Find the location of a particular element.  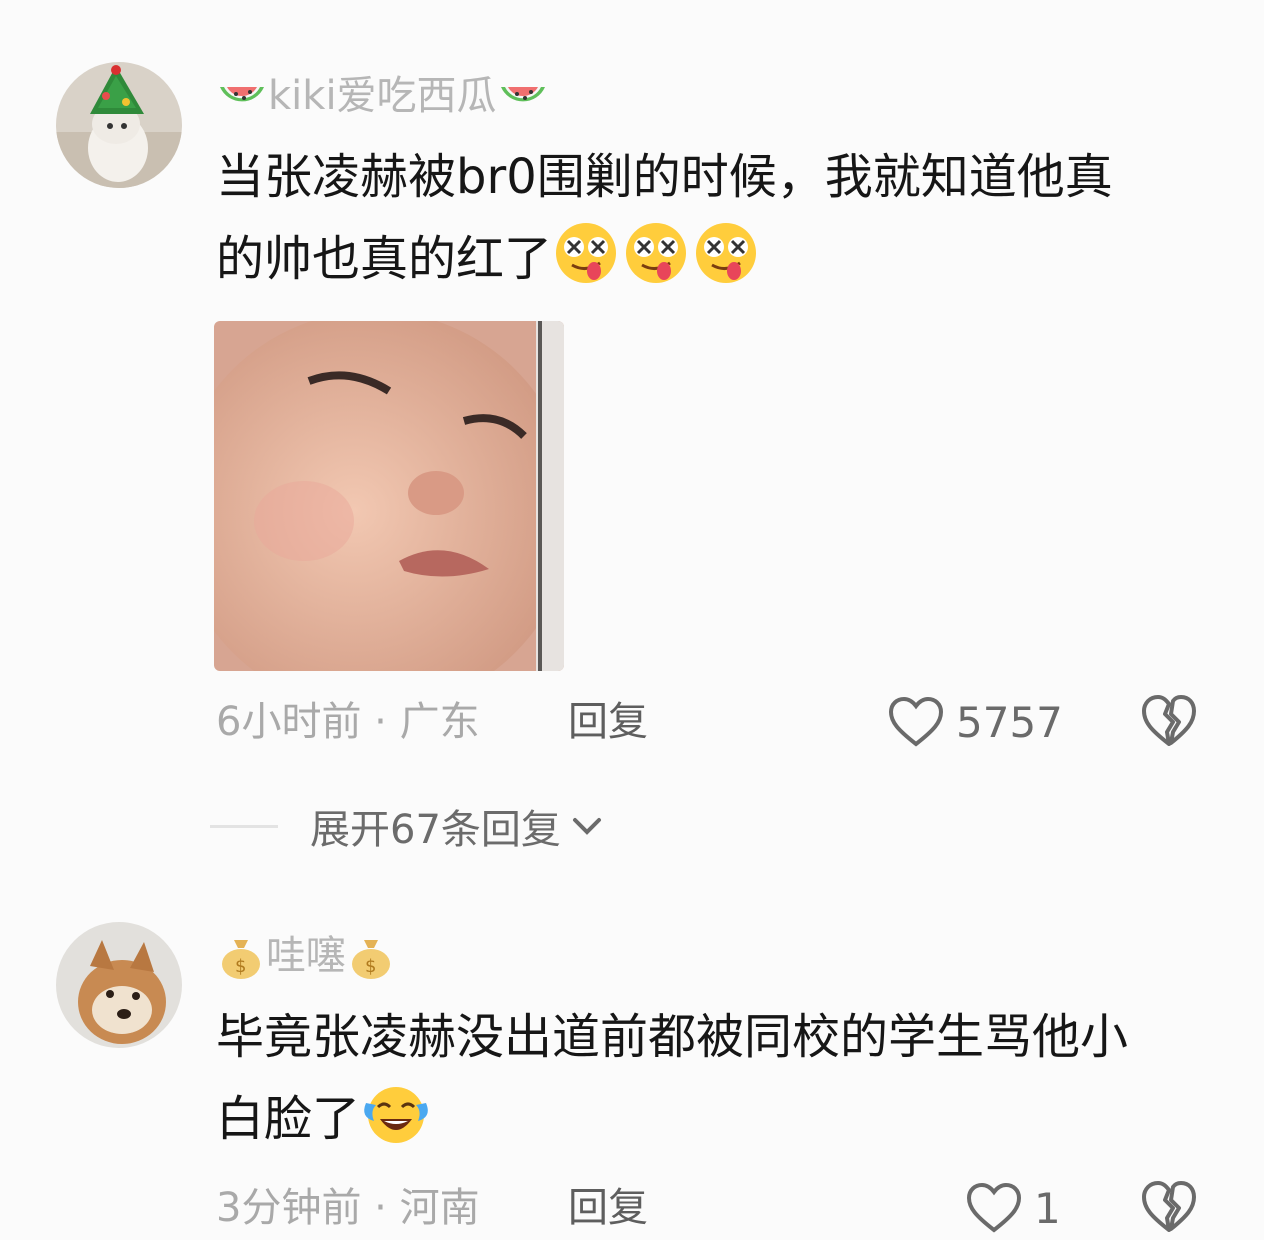

comment-text: 当张凌赫被br0围剿的时候，我就知道他真 的帅也真的红了 is located at coordinates (716, 218).